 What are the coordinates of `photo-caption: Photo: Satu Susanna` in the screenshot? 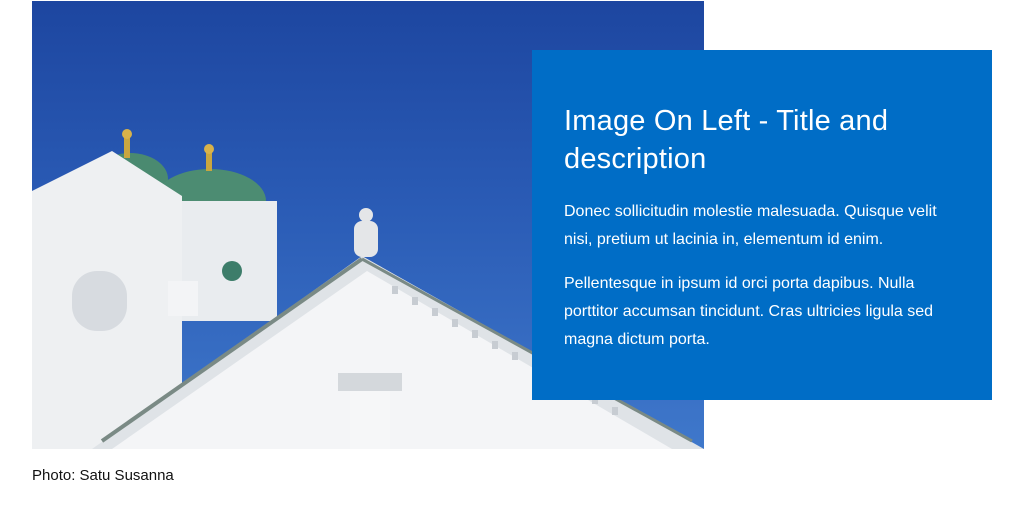 It's located at (103, 475).